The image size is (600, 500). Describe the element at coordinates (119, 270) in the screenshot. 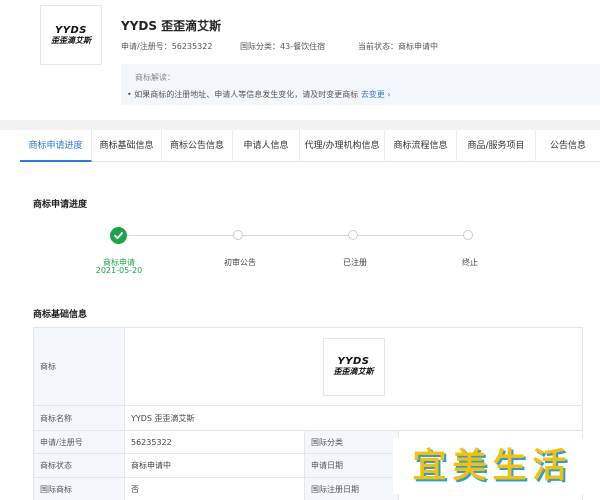

I see `step-date-apply: 2021-05-20` at that location.